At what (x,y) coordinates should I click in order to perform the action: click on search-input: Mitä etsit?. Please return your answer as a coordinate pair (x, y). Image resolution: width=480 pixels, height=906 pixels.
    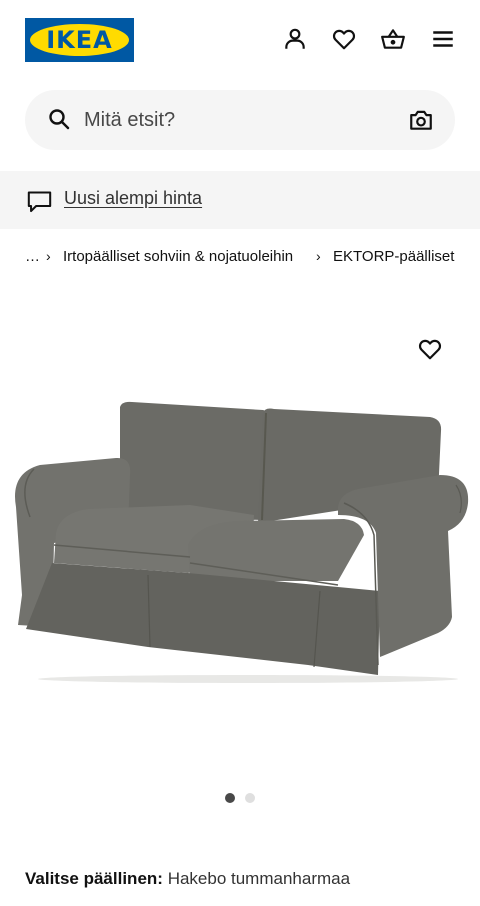
    Looking at the image, I should click on (129, 120).